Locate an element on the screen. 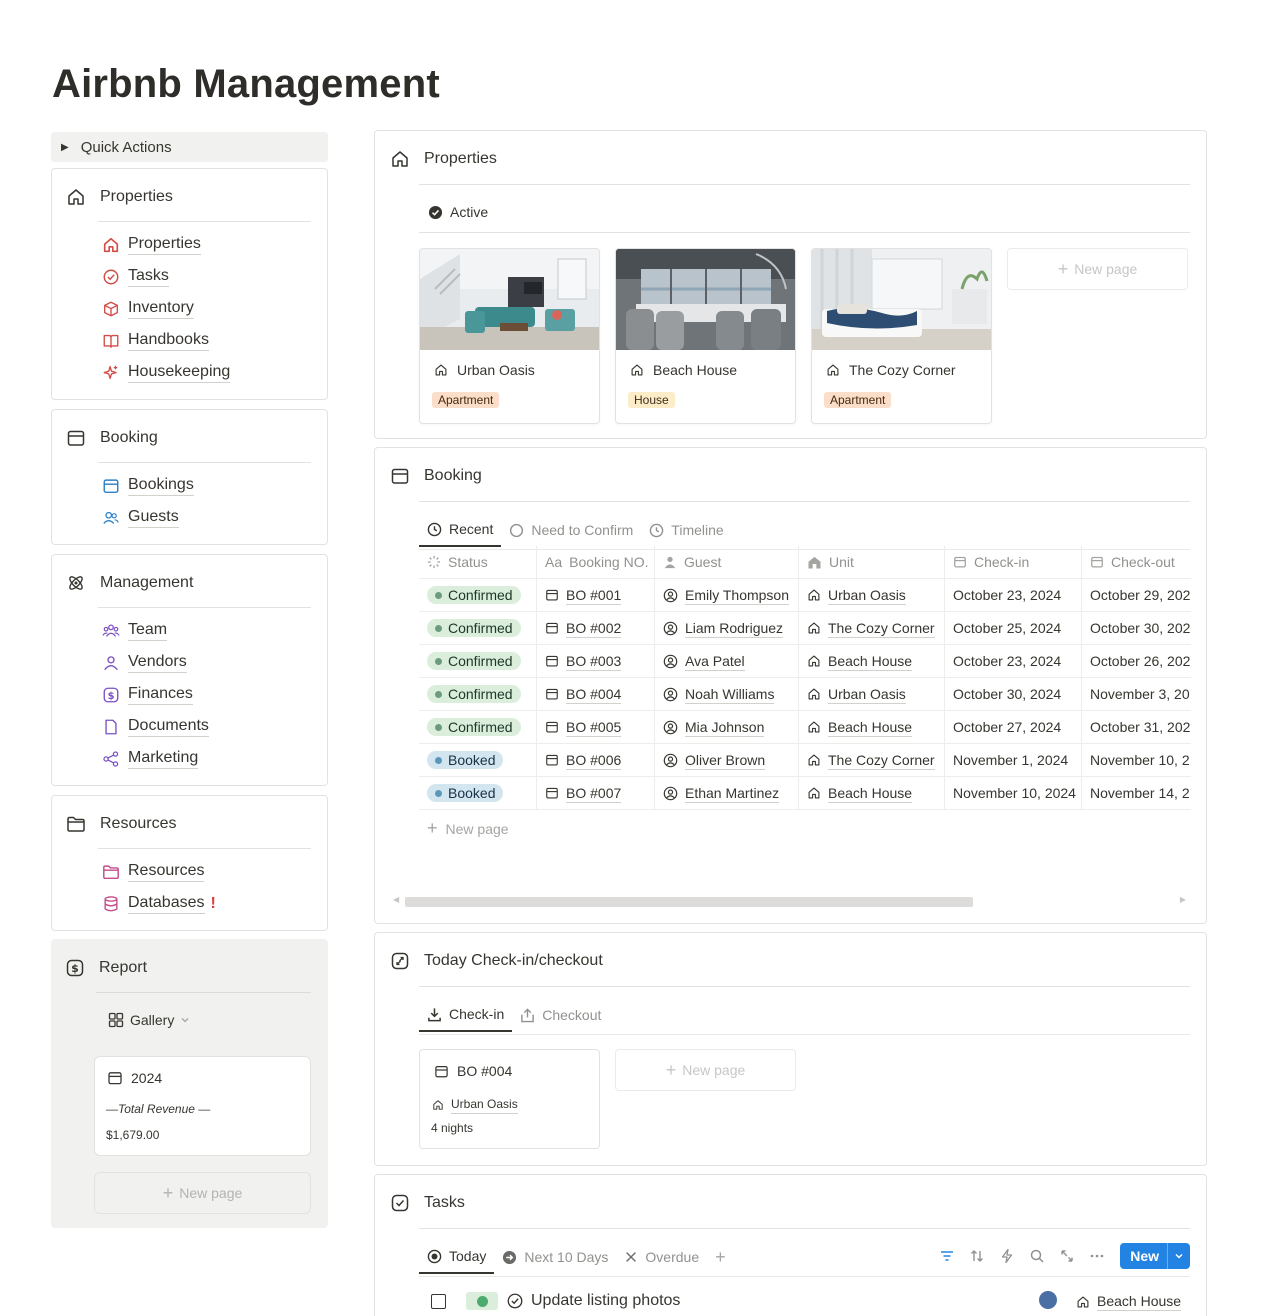 The width and height of the screenshot is (1274, 1316). filter-icon is located at coordinates (947, 1256).